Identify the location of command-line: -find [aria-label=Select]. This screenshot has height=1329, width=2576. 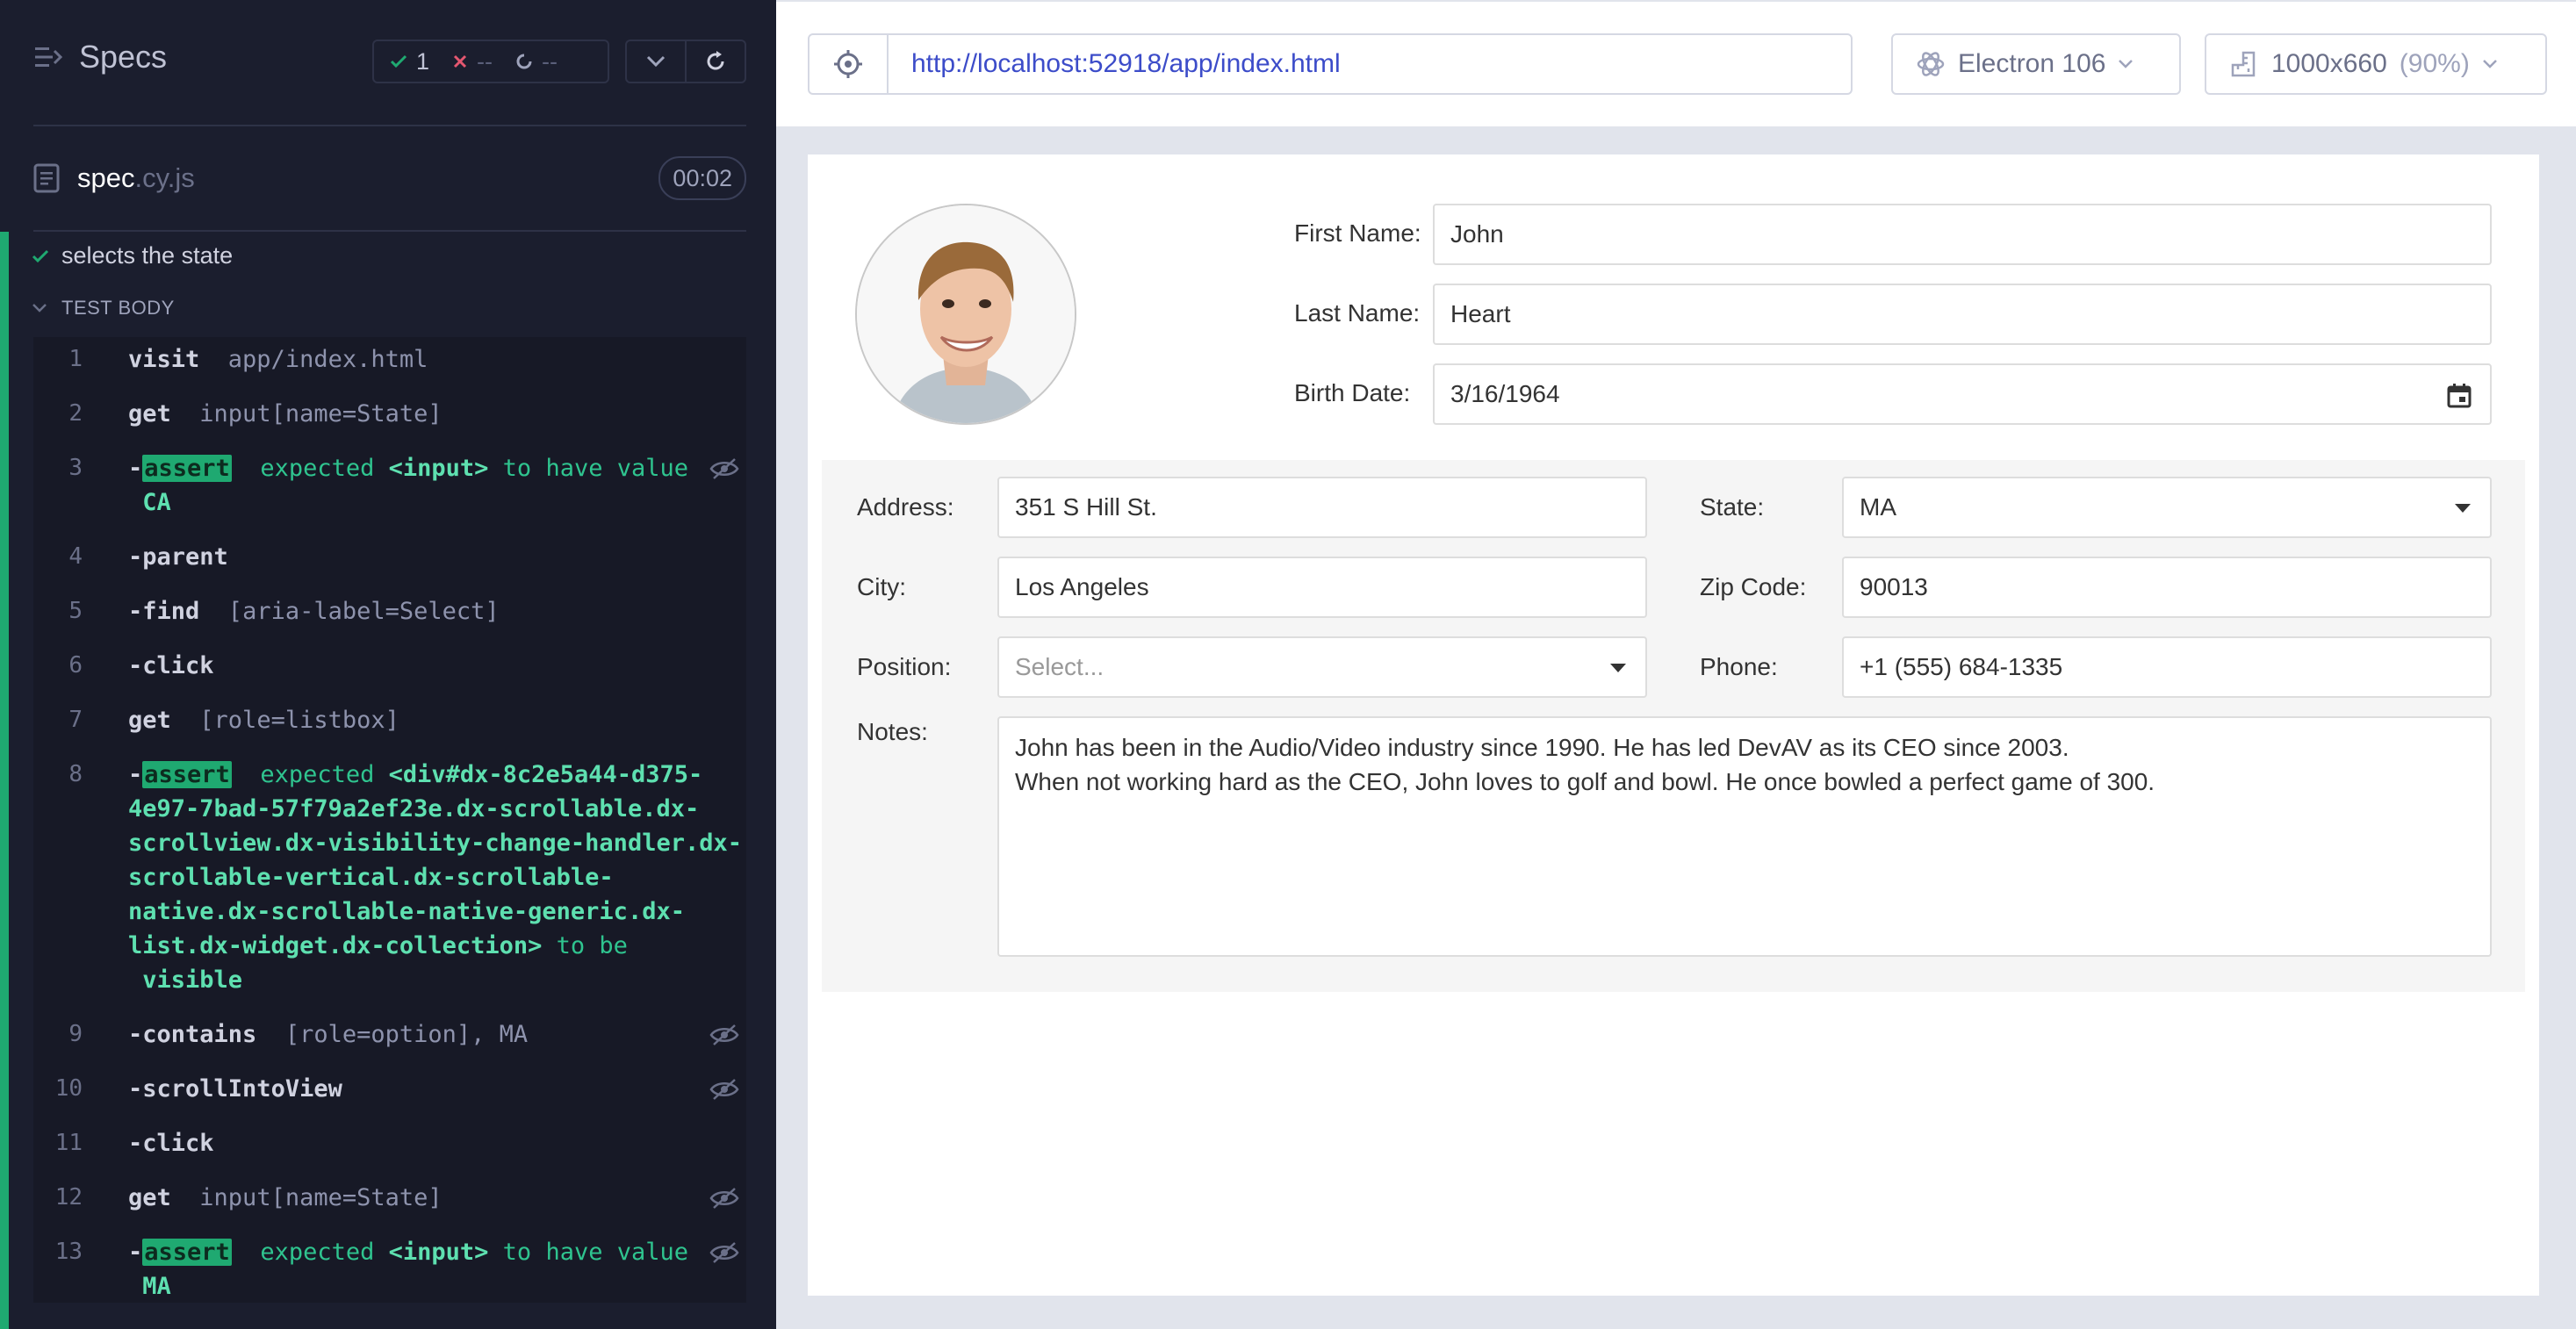
(413, 611).